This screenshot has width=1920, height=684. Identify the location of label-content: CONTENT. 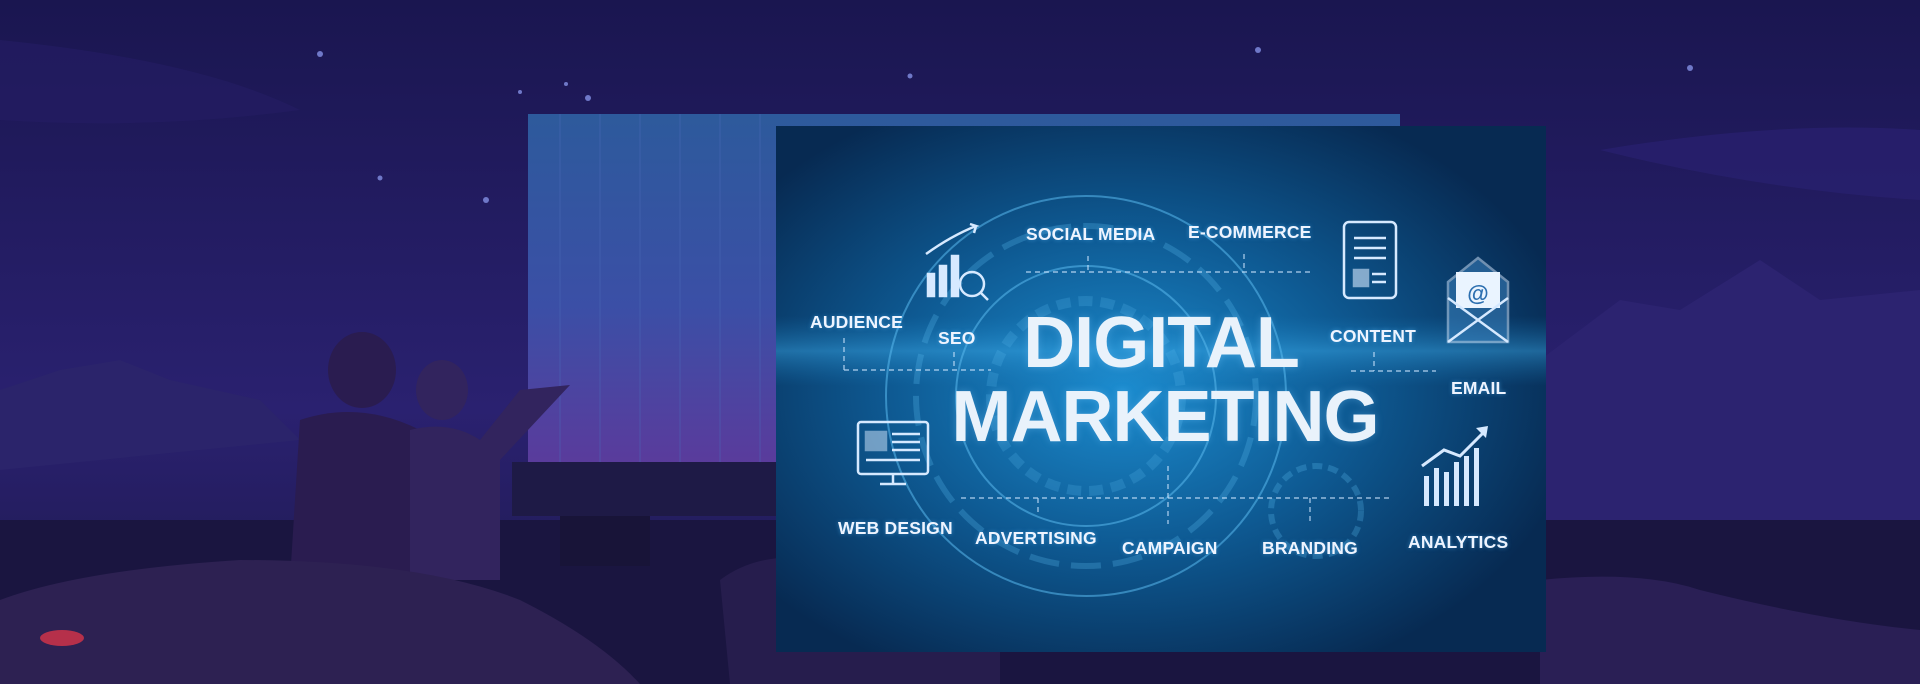
(1373, 336).